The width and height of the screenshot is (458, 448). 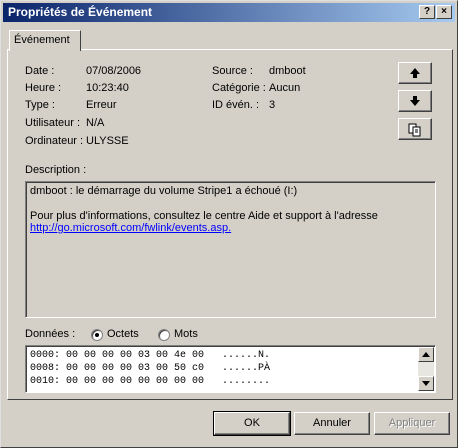 I want to click on copy-icon, so click(x=414, y=130).